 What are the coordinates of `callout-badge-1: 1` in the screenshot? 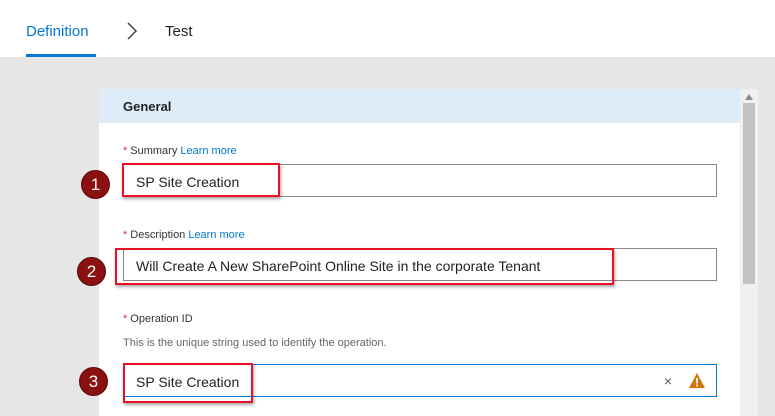 It's located at (95, 184).